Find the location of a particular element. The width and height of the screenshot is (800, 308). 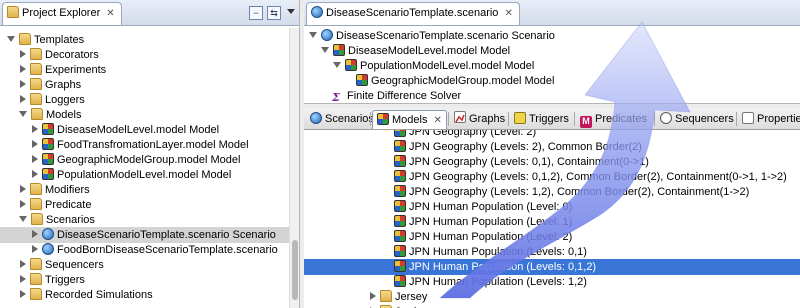

tab-scenario-editor: DiseaseScenarioTemplate.scenario ✕ is located at coordinates (413, 13).